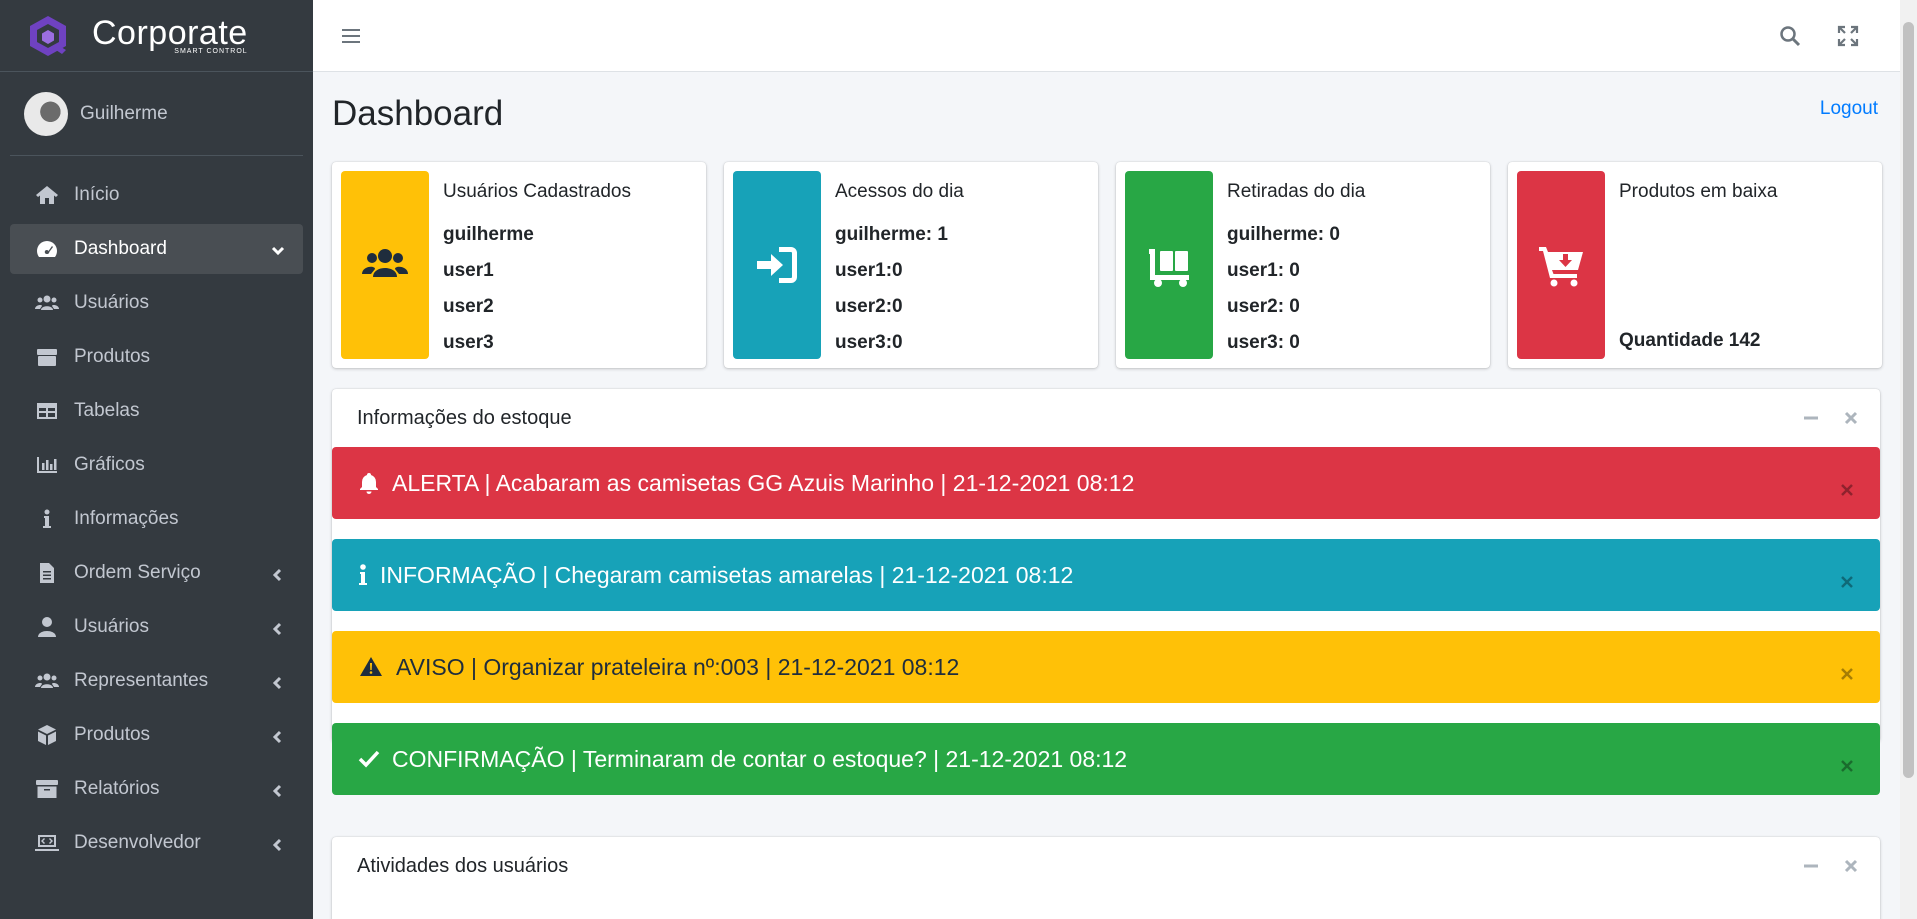 This screenshot has height=919, width=1917. I want to click on hamburger-menu-icon, so click(351, 36).